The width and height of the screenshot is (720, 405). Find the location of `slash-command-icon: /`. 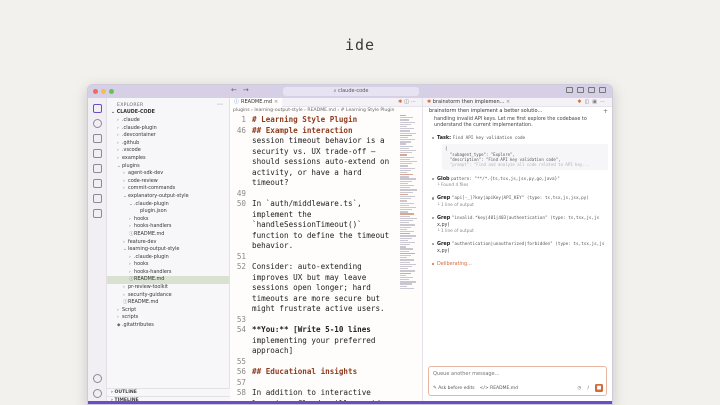

slash-command-icon: / is located at coordinates (588, 388).